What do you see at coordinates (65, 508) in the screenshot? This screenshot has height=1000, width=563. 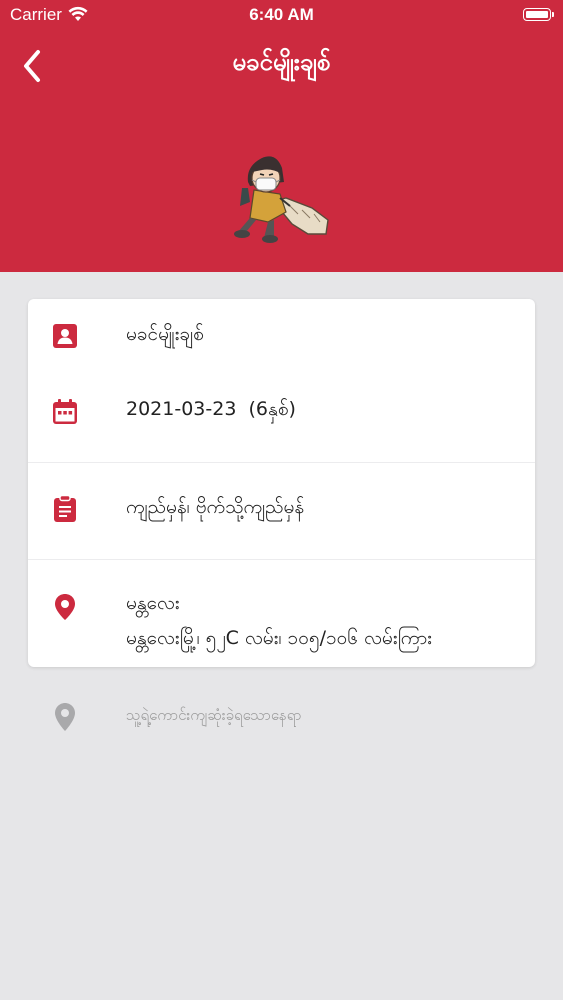 I see `clipboard-icon` at bounding box center [65, 508].